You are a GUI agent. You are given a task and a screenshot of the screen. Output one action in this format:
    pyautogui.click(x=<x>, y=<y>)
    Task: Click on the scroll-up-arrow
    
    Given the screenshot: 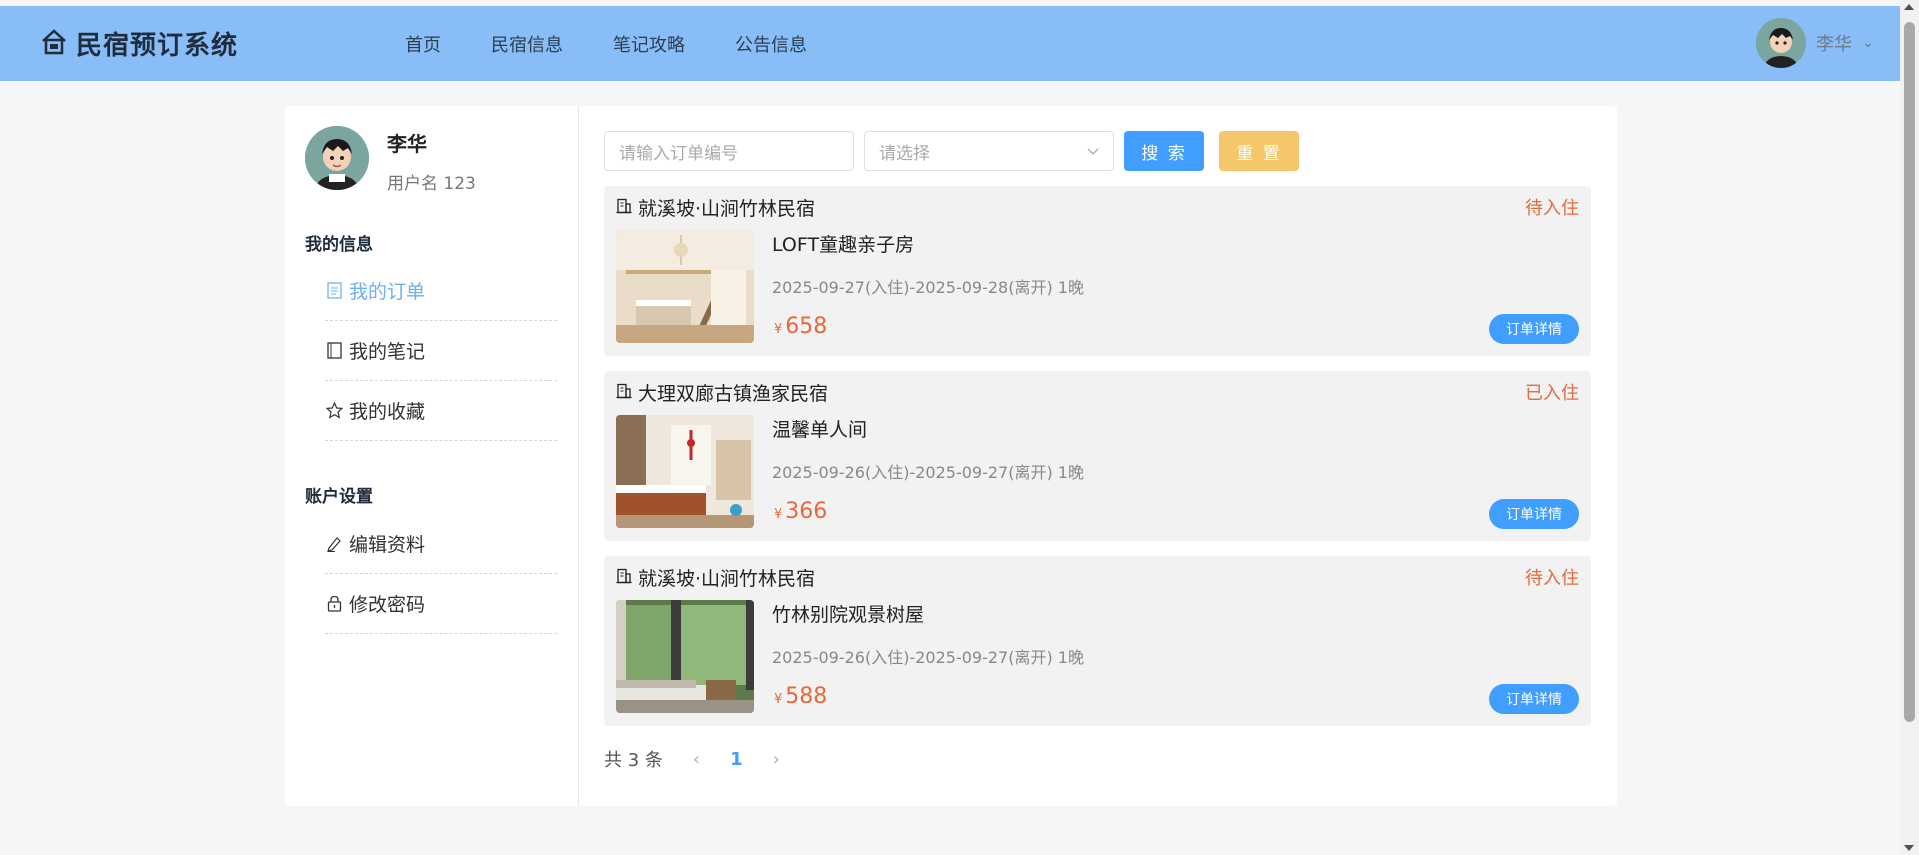 What is the action you would take?
    pyautogui.click(x=1909, y=7)
    